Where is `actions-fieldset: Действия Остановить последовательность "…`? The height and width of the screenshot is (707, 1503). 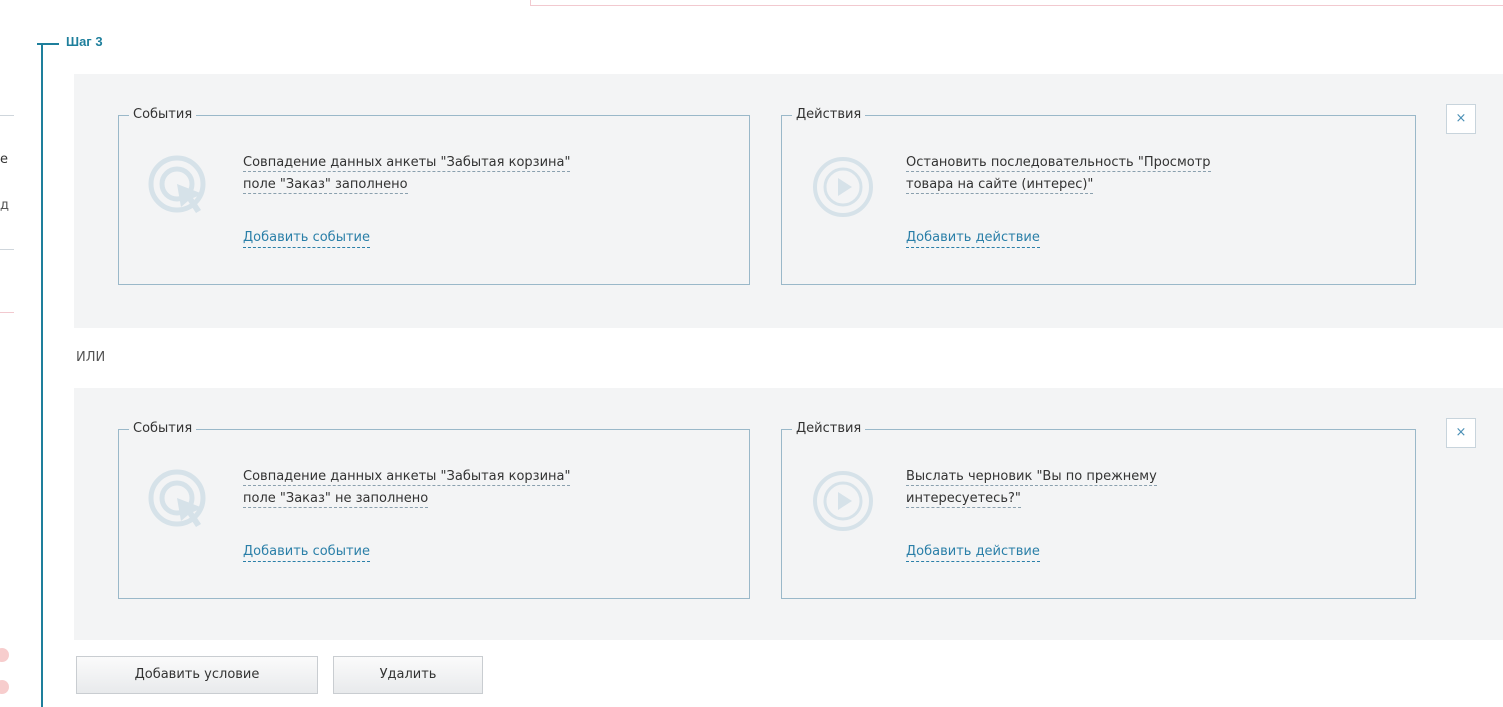
actions-fieldset: Действия Остановить последовательность "… is located at coordinates (1098, 196).